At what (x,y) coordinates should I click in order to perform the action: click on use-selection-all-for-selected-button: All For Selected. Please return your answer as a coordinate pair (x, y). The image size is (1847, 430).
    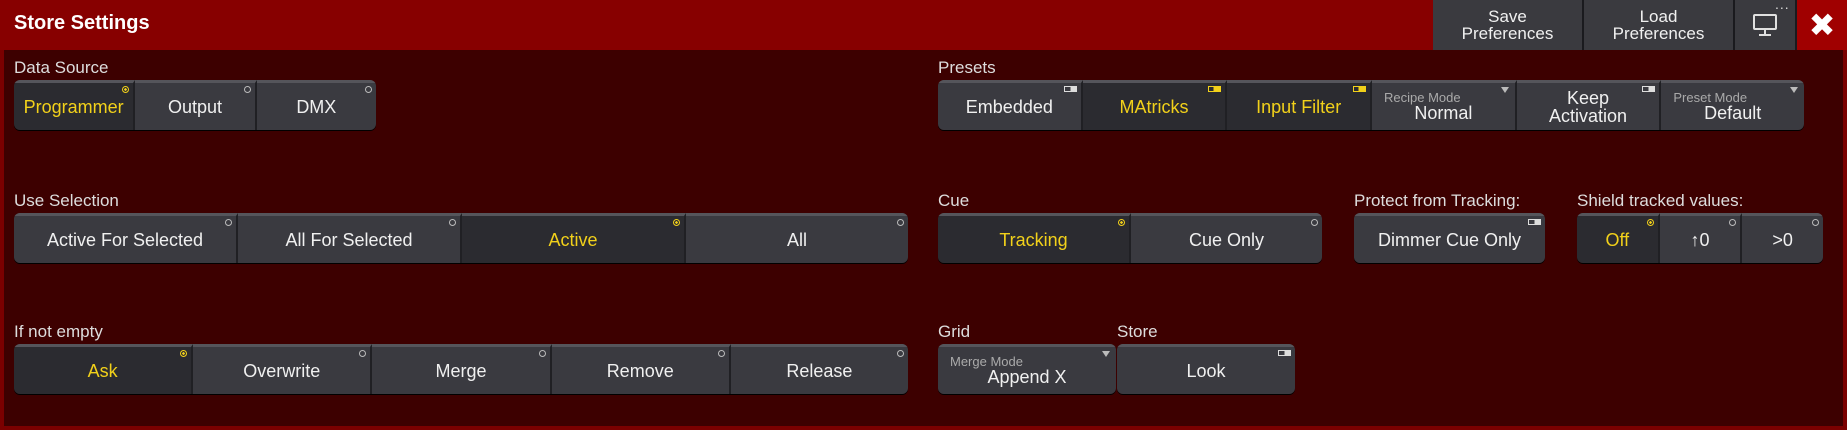
    Looking at the image, I should click on (350, 238).